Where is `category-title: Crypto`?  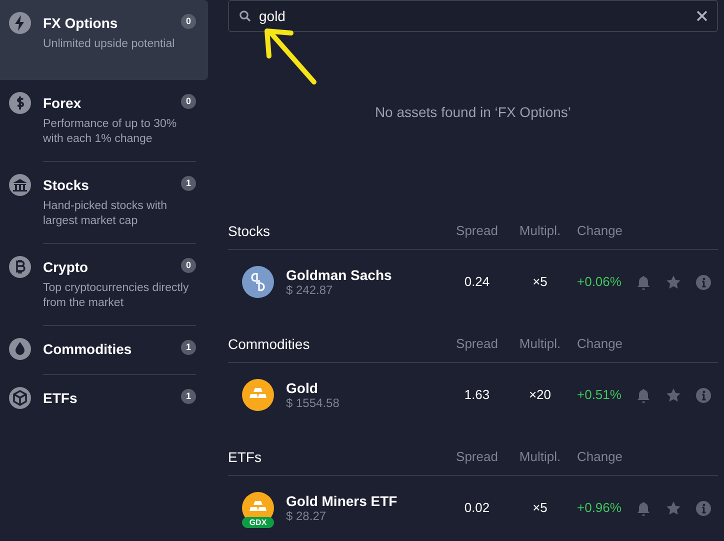 category-title: Crypto is located at coordinates (66, 267).